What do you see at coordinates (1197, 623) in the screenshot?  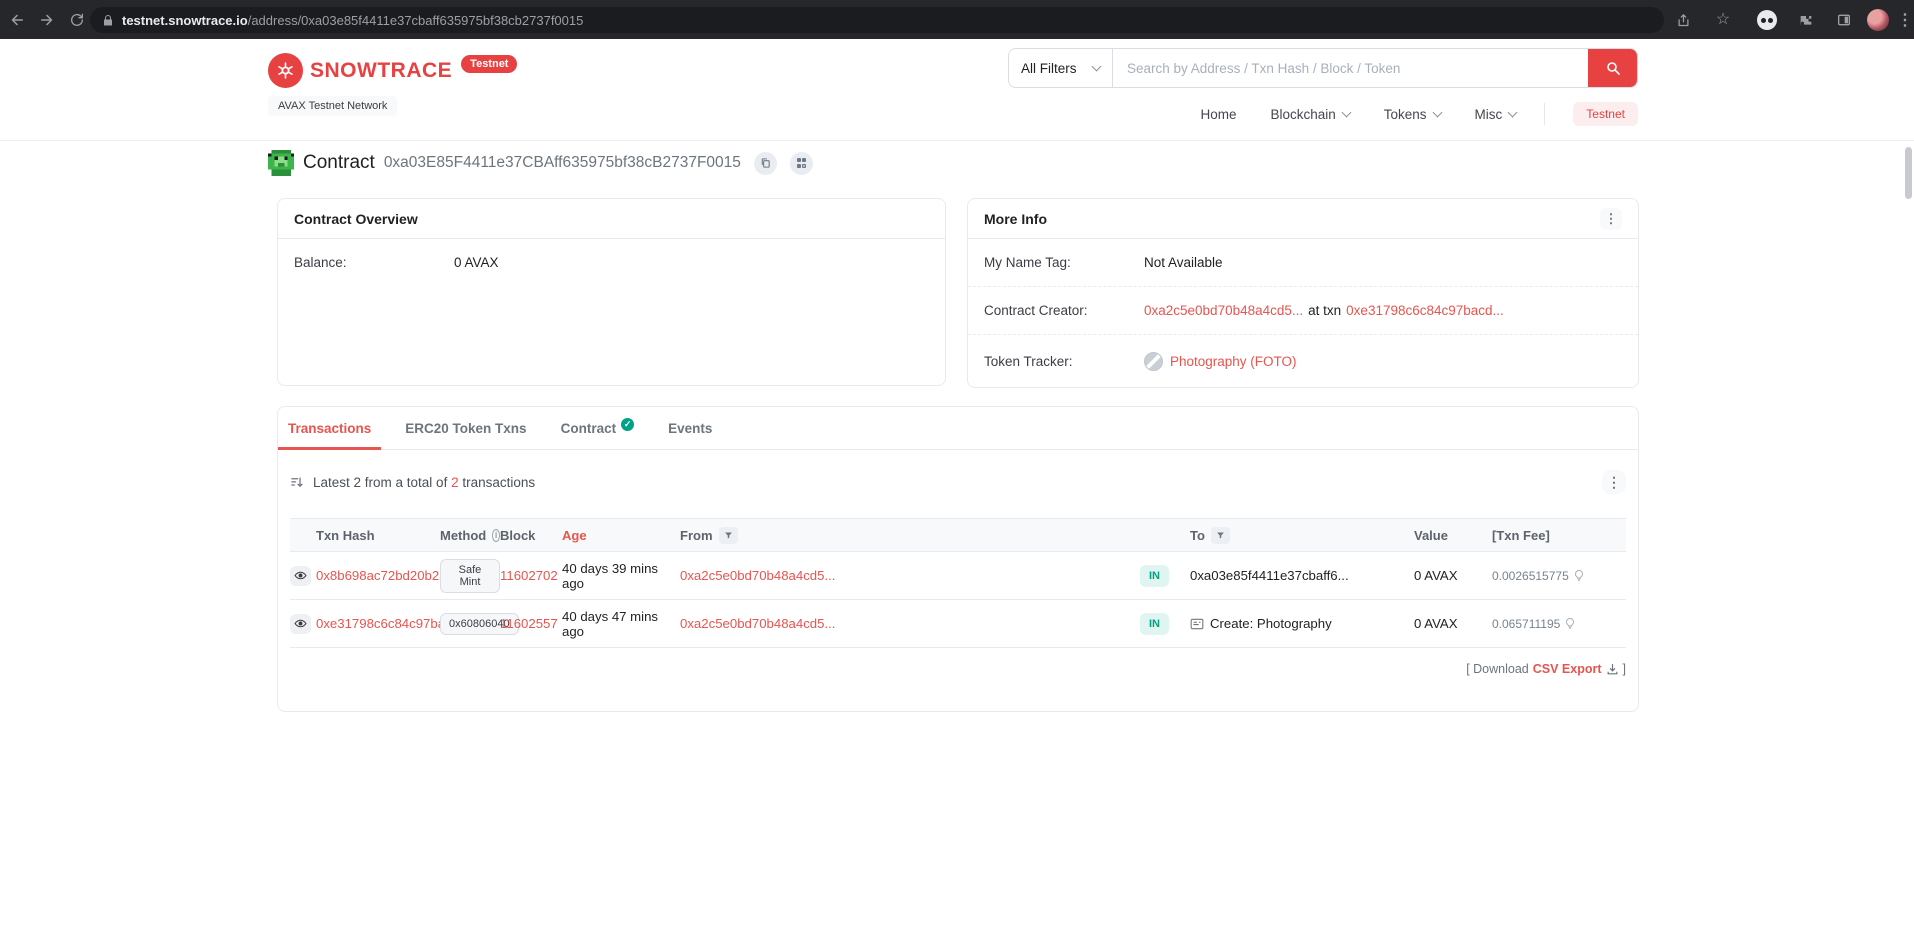 I see `contract-create-icon` at bounding box center [1197, 623].